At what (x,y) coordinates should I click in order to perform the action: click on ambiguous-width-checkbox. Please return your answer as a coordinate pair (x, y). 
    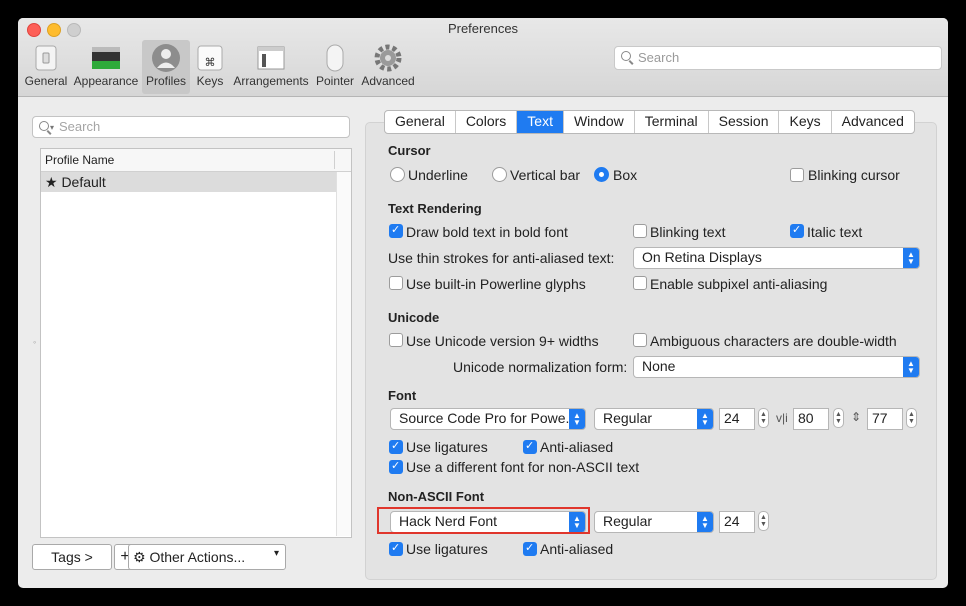
    Looking at the image, I should click on (640, 340).